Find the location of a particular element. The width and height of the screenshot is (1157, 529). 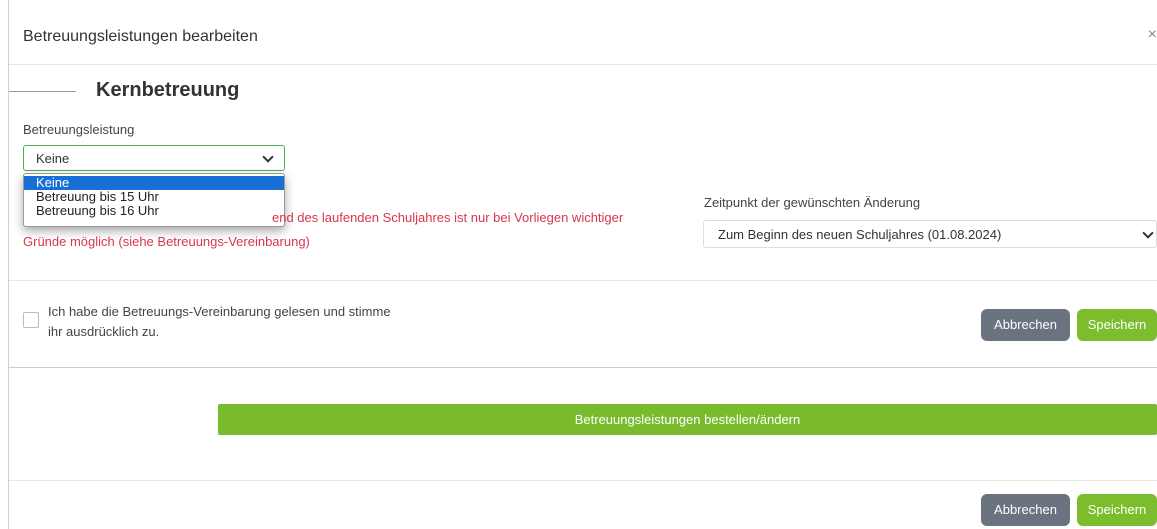

footer-cancel-button: Abbrechen is located at coordinates (1025, 510).